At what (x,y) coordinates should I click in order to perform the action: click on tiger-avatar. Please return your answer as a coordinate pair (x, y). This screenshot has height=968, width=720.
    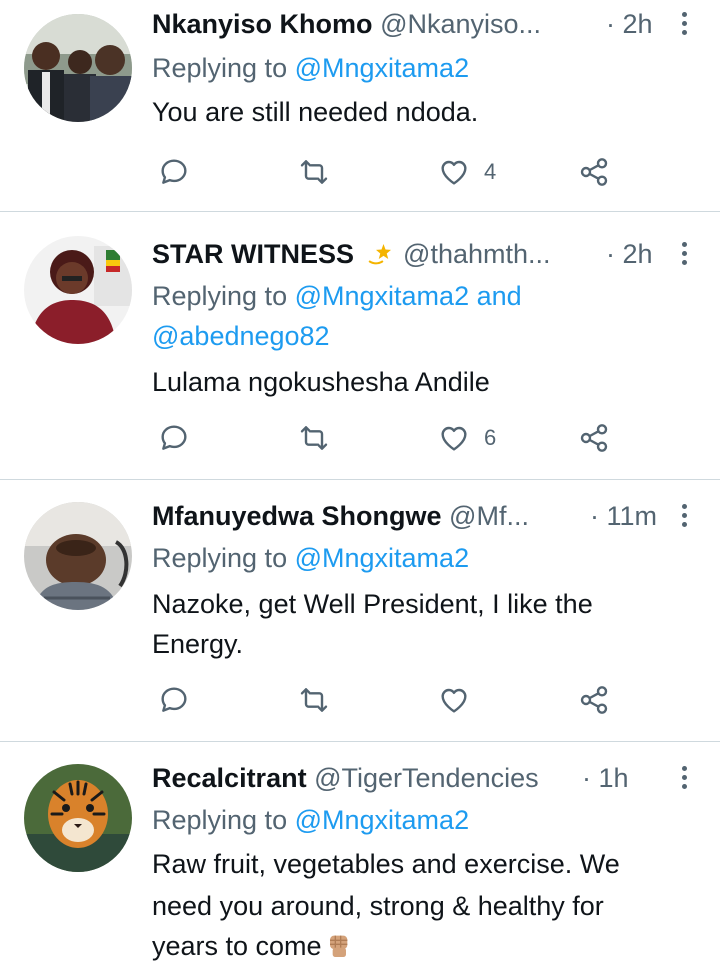
    Looking at the image, I should click on (78, 818).